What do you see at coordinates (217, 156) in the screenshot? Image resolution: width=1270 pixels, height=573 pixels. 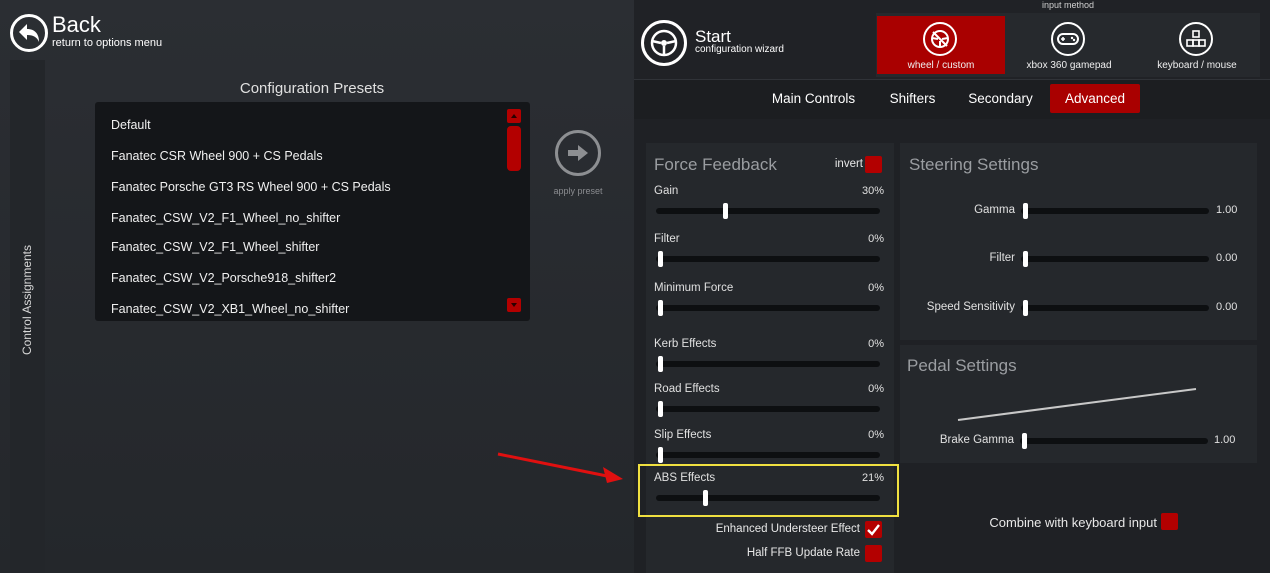 I see `preset-item: Fanatec CSR Wheel 900 + CS Pedals` at bounding box center [217, 156].